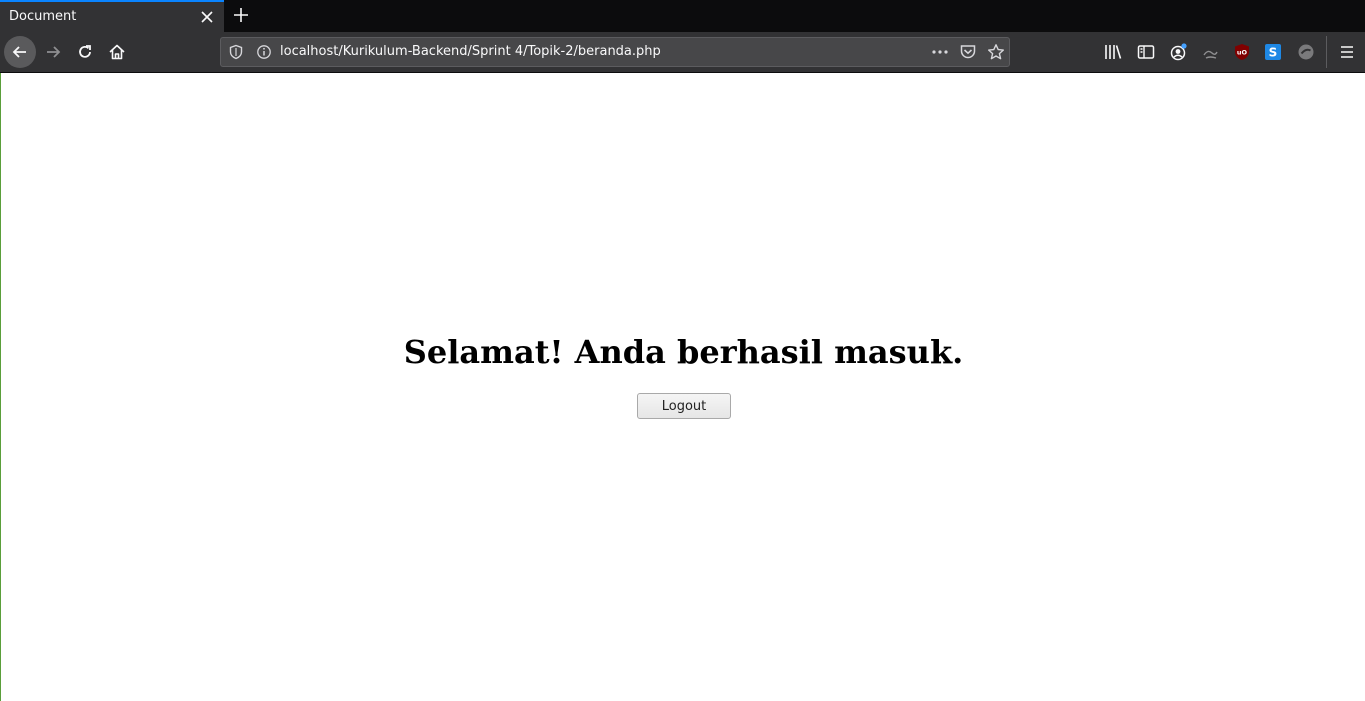 Image resolution: width=1365 pixels, height=701 pixels. What do you see at coordinates (684, 406) in the screenshot?
I see `logout-button: Logout` at bounding box center [684, 406].